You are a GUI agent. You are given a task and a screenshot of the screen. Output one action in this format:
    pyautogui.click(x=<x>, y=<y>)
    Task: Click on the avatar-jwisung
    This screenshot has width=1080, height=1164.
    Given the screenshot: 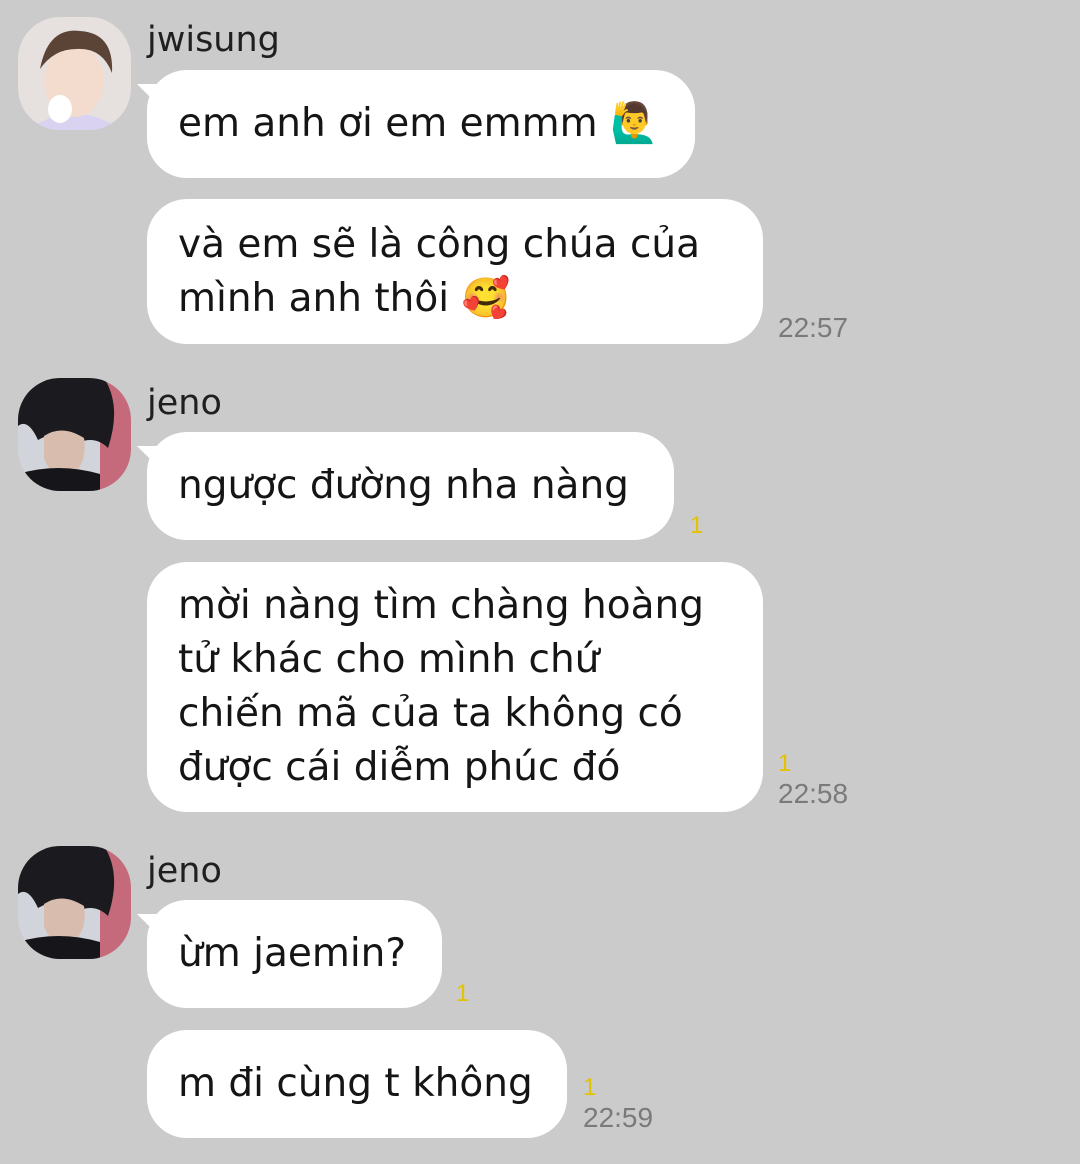 What is the action you would take?
    pyautogui.click(x=74, y=73)
    